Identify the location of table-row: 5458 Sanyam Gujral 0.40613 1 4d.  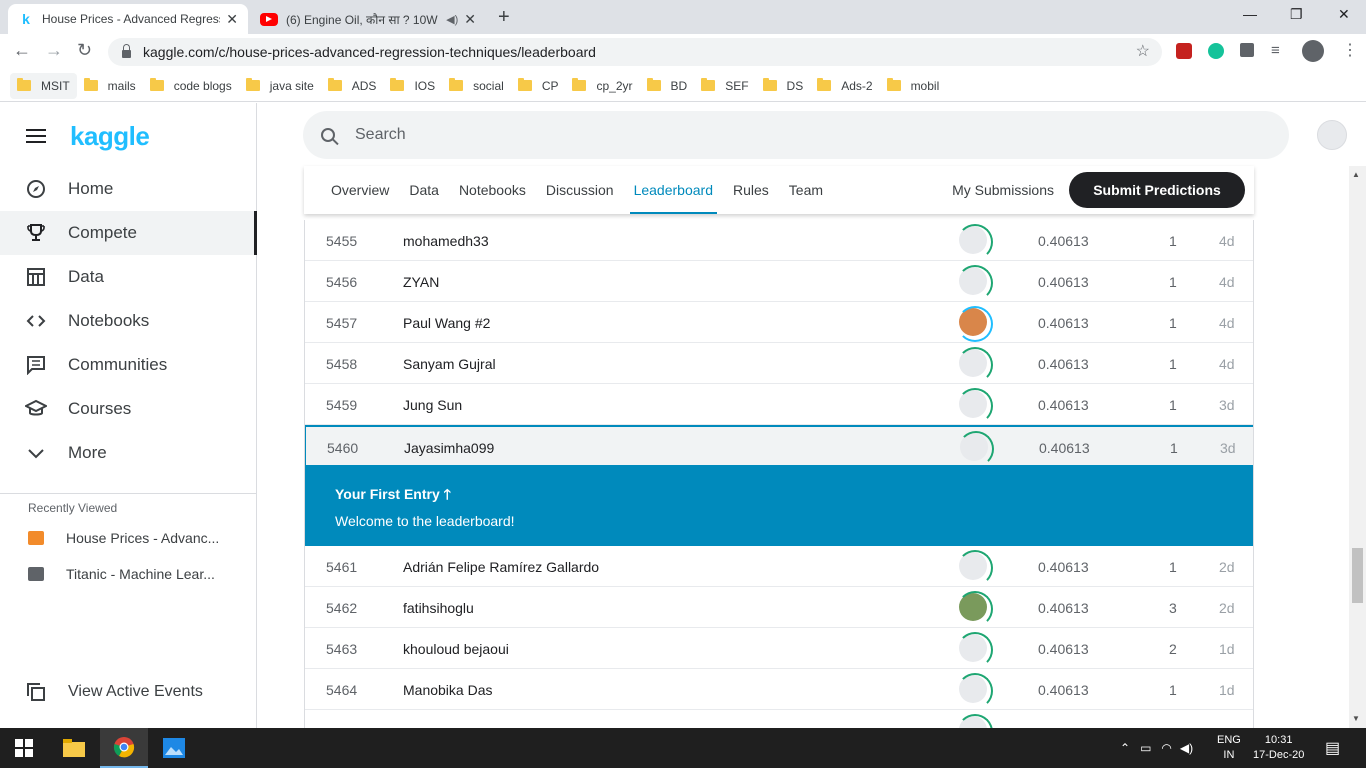
(779, 363).